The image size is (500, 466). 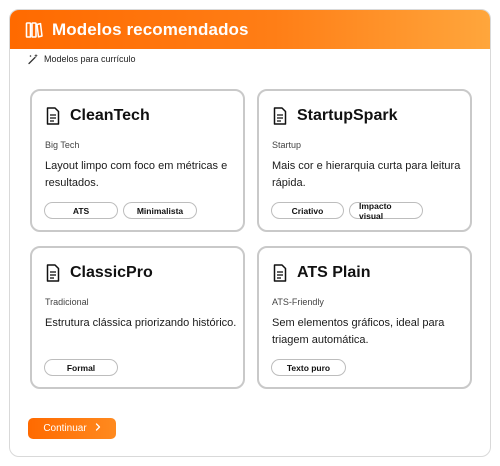 What do you see at coordinates (298, 302) in the screenshot?
I see `card-category: ATS-Friendly` at bounding box center [298, 302].